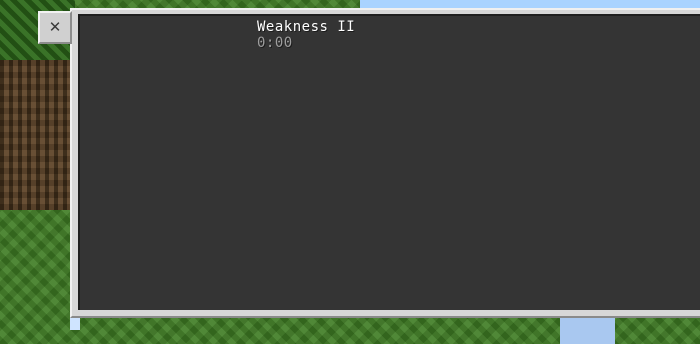  I want to click on effect-entry: Weakness II 0:00, so click(306, 35).